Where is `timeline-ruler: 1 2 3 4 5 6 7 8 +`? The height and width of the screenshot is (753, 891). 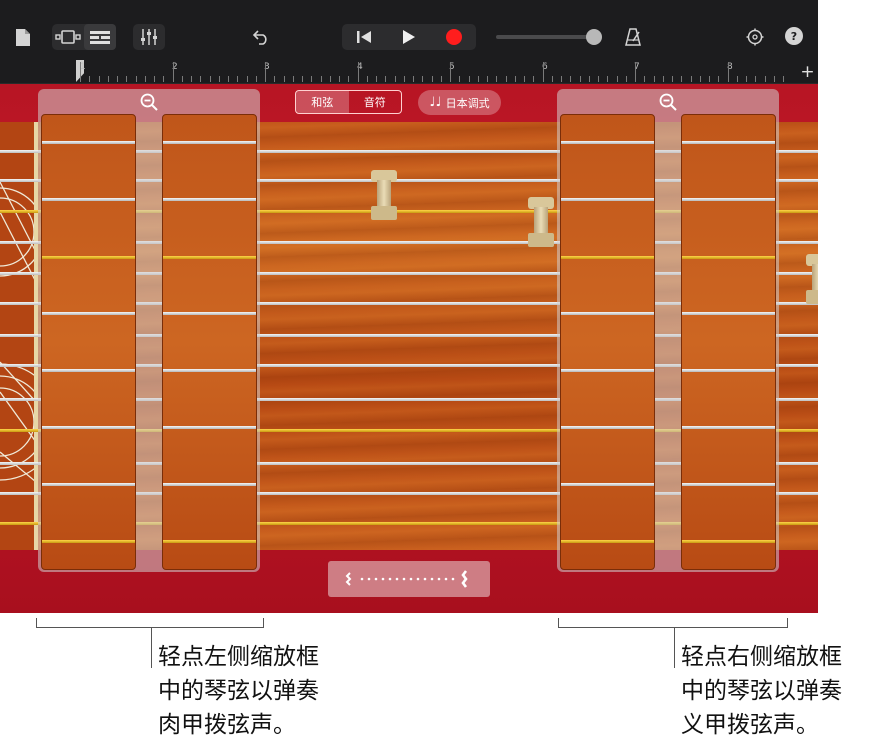 timeline-ruler: 1 2 3 4 5 6 7 8 + is located at coordinates (409, 72).